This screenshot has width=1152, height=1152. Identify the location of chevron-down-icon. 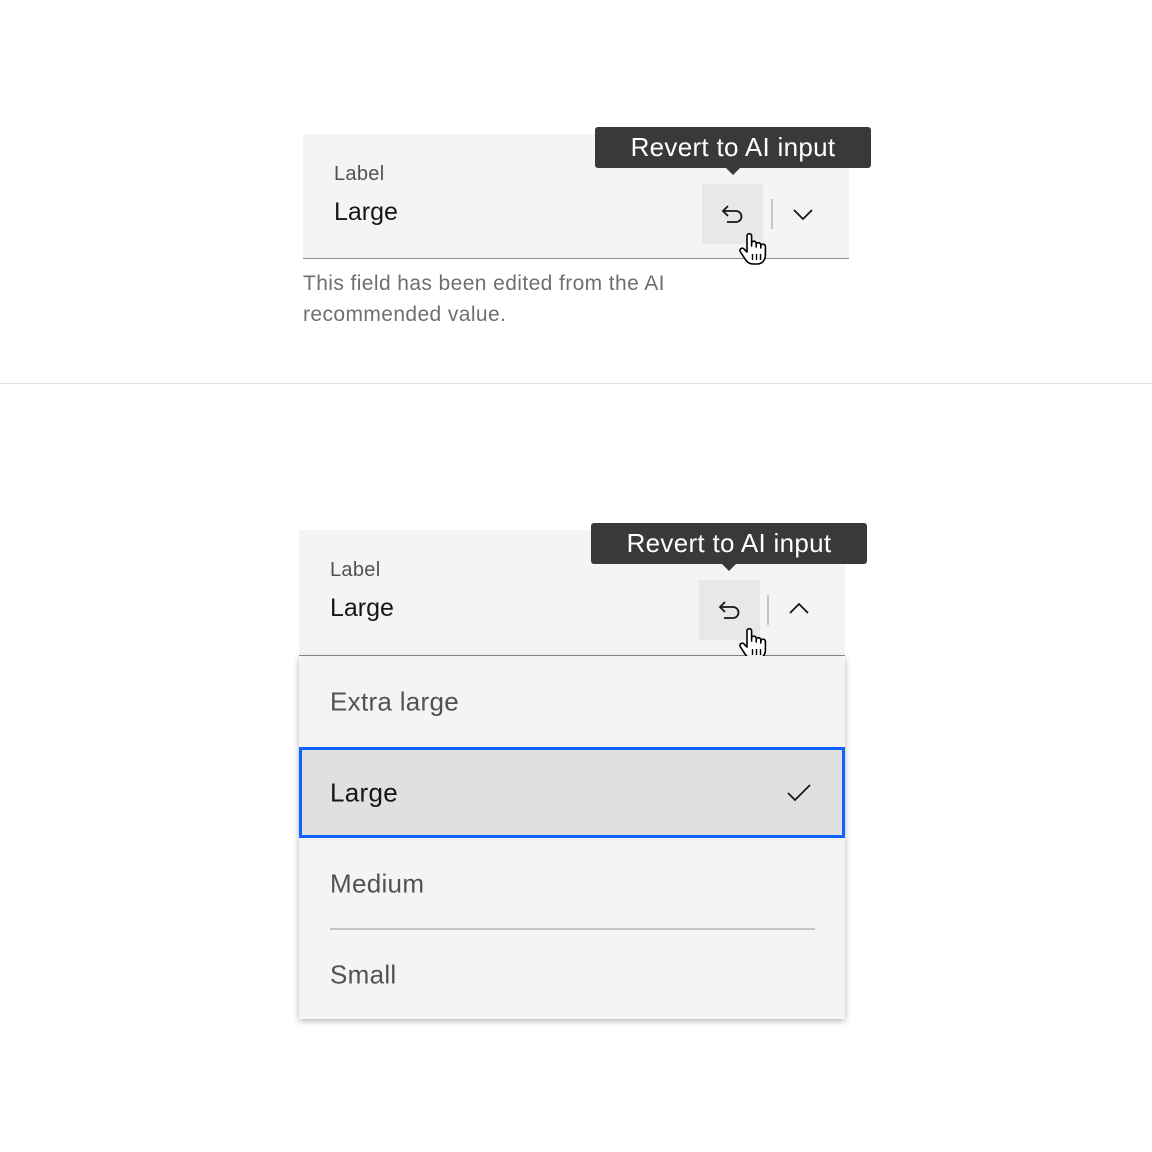
(803, 215).